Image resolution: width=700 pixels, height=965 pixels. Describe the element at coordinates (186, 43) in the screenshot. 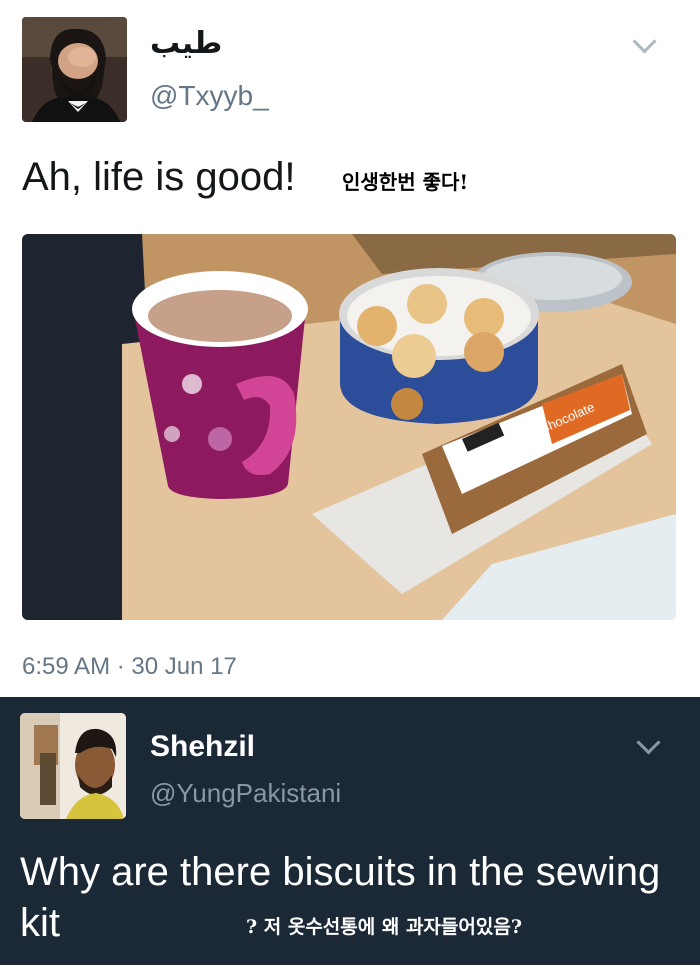

I see `display-name: طيب` at that location.